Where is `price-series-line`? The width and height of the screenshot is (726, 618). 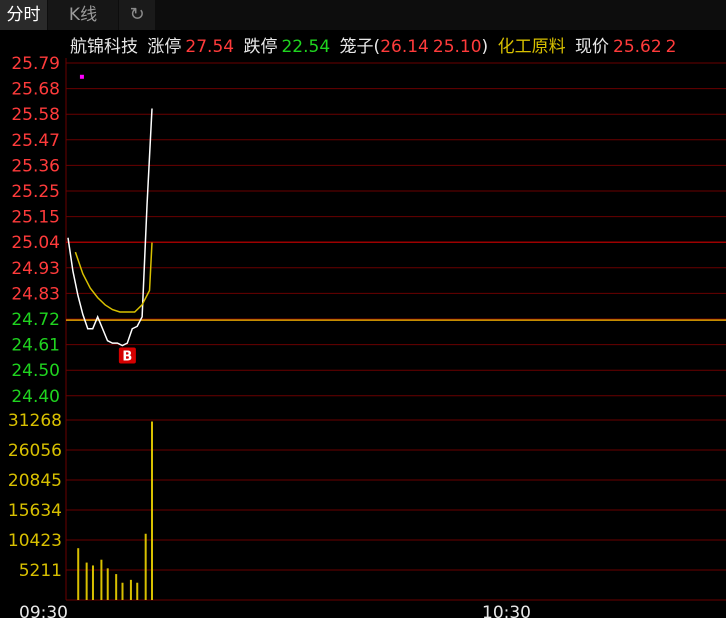 price-series-line is located at coordinates (110, 227).